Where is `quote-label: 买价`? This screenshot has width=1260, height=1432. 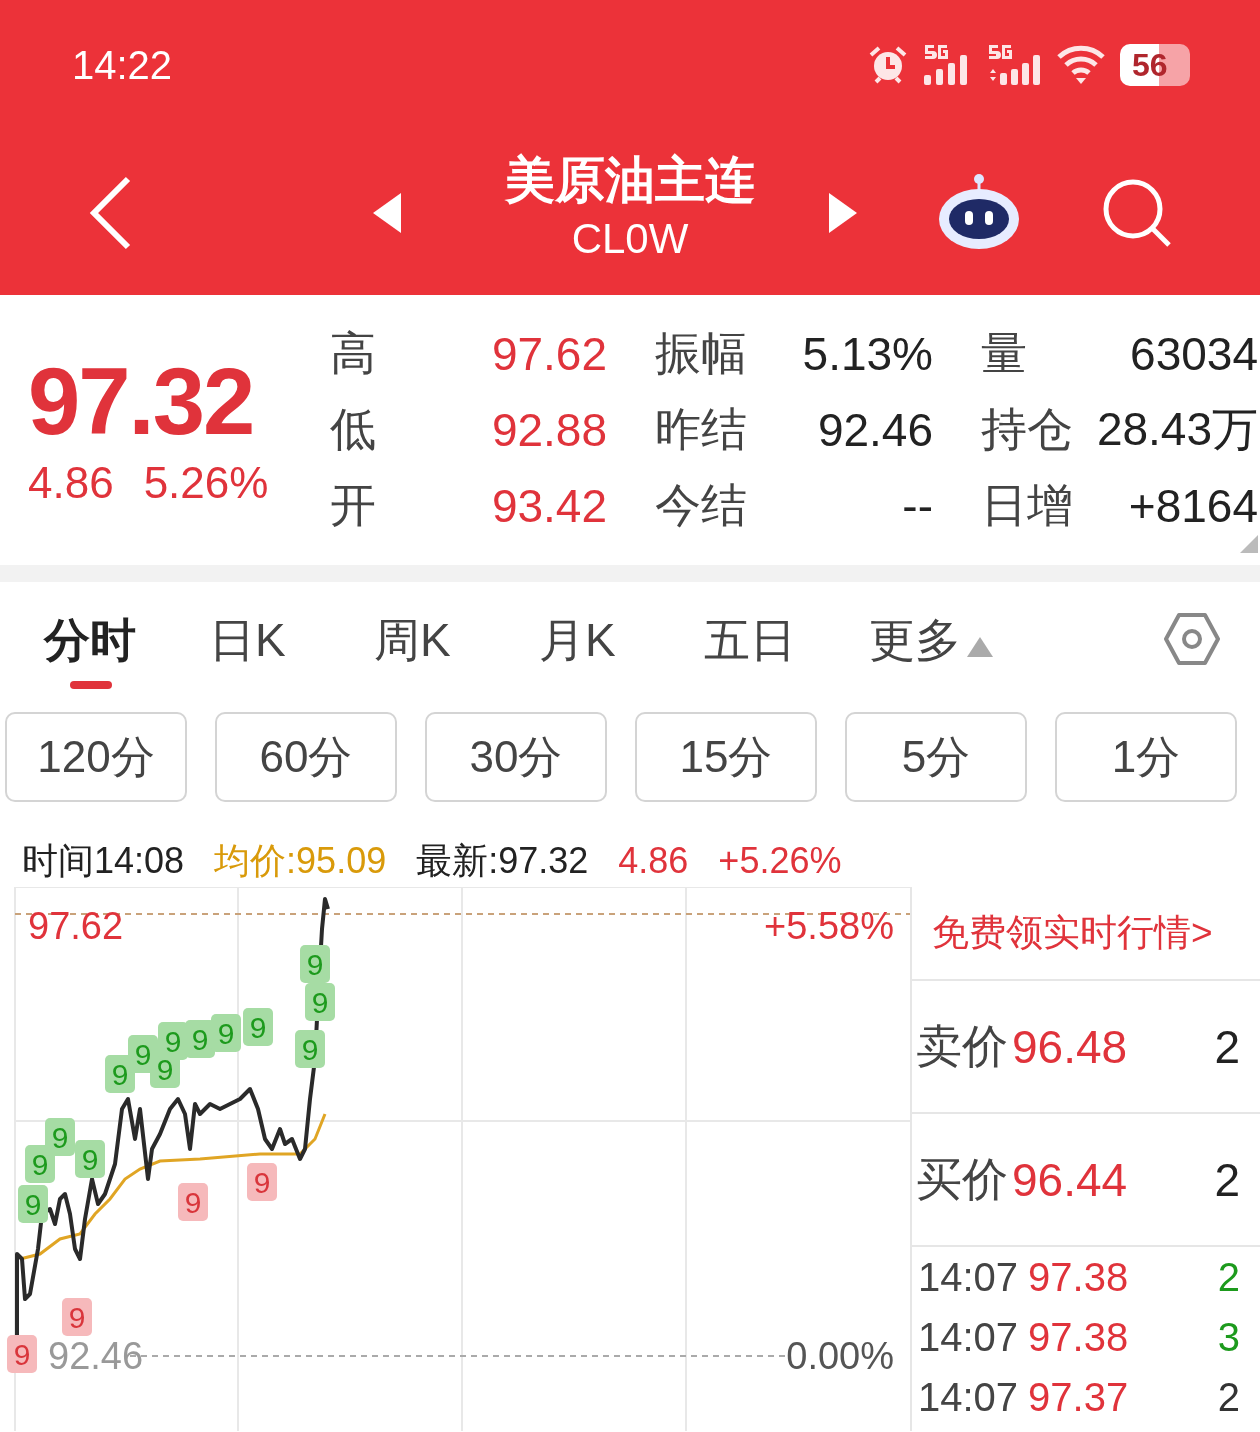 quote-label: 买价 is located at coordinates (962, 1179).